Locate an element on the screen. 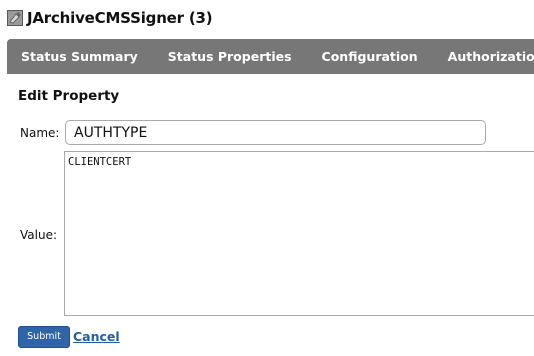 This screenshot has height=356, width=534. tab-status-properties: Status Properties is located at coordinates (230, 56).